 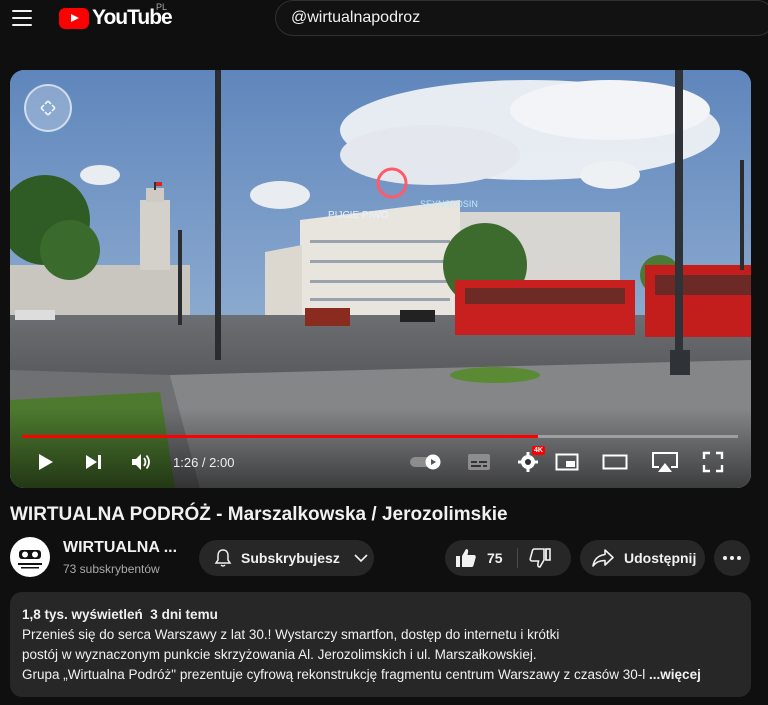 I want to click on subtitles-icon, so click(x=479, y=462).